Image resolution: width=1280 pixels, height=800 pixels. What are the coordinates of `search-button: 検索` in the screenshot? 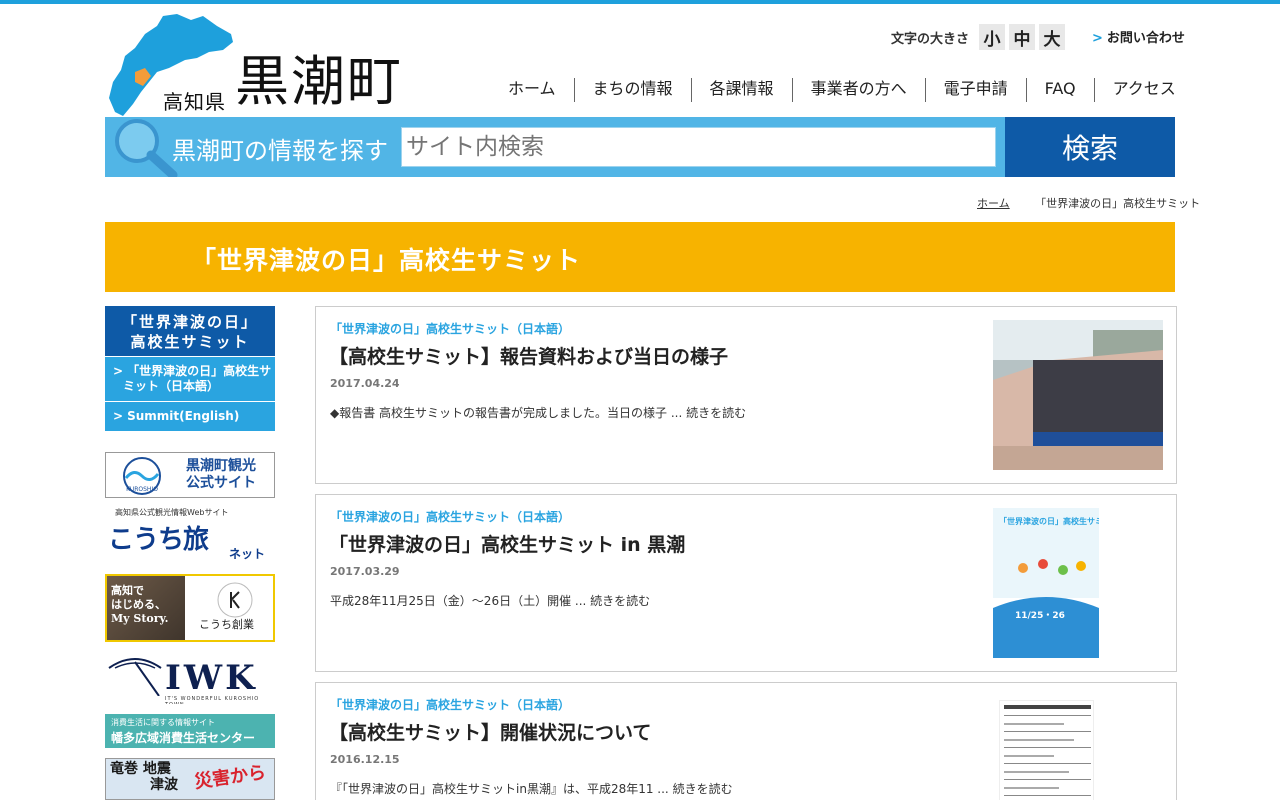 It's located at (1090, 147).